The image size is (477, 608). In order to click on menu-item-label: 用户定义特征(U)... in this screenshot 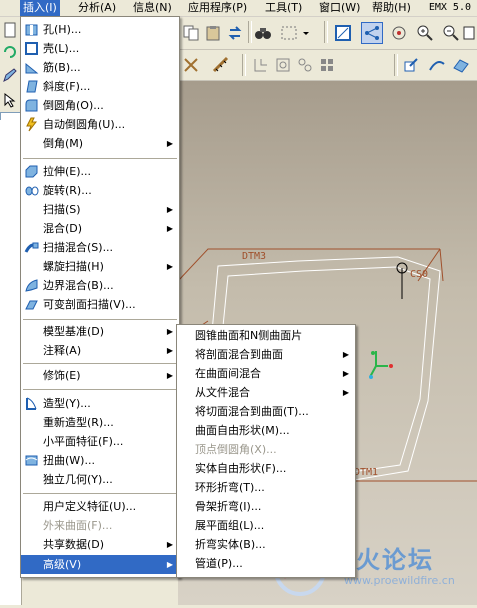, I will do `click(90, 506)`.